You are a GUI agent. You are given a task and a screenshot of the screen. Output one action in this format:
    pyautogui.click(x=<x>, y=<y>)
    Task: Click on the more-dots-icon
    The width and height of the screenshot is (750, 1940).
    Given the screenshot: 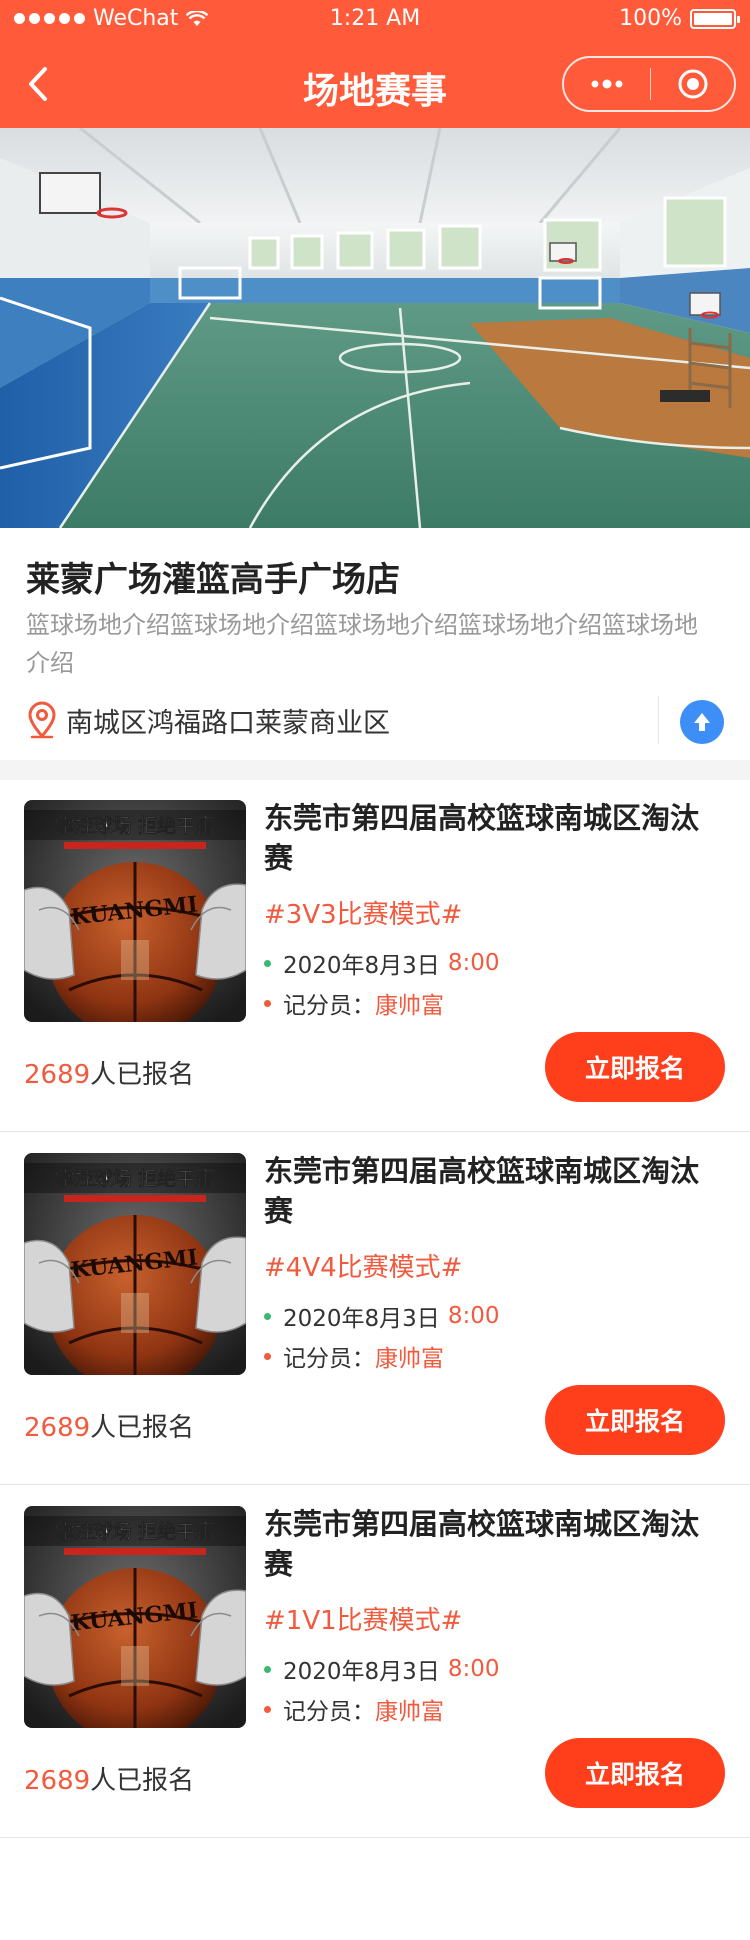 What is the action you would take?
    pyautogui.click(x=607, y=84)
    